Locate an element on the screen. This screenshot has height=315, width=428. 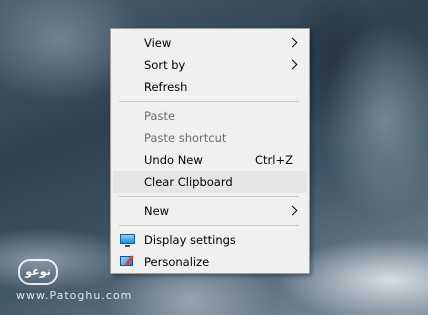
personalize-icon is located at coordinates (127, 261).